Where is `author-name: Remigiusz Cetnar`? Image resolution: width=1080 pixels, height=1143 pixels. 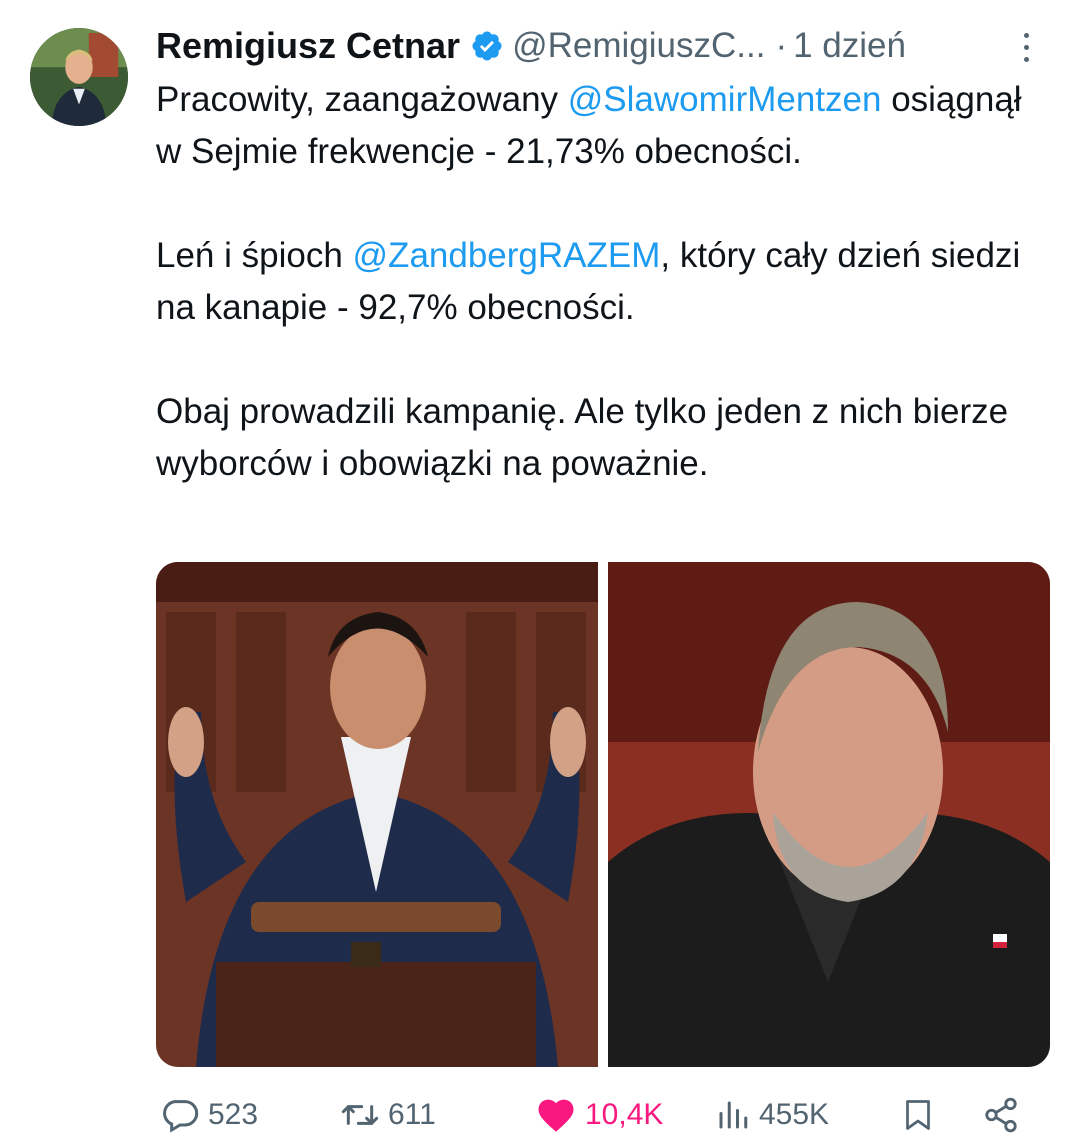 author-name: Remigiusz Cetnar is located at coordinates (308, 46).